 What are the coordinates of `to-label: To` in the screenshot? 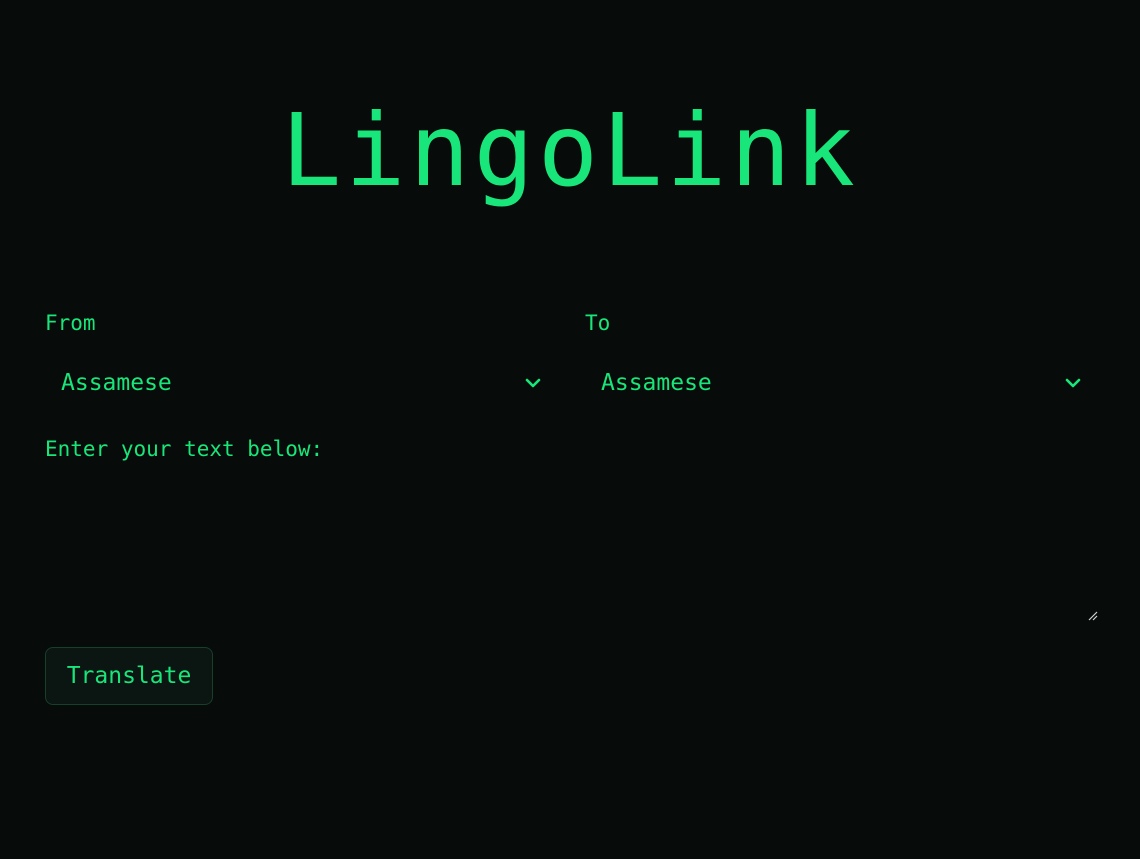 It's located at (598, 323).